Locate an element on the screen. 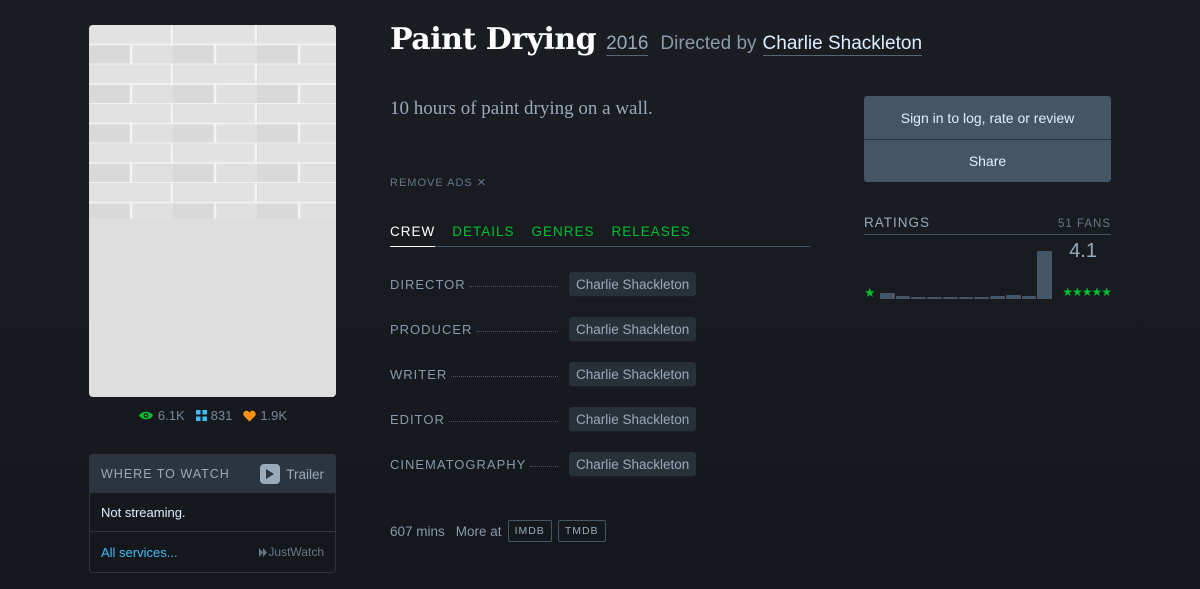 The image size is (1200, 589). film-tagline: 10 hours of paint drying on a wall. is located at coordinates (521, 108).